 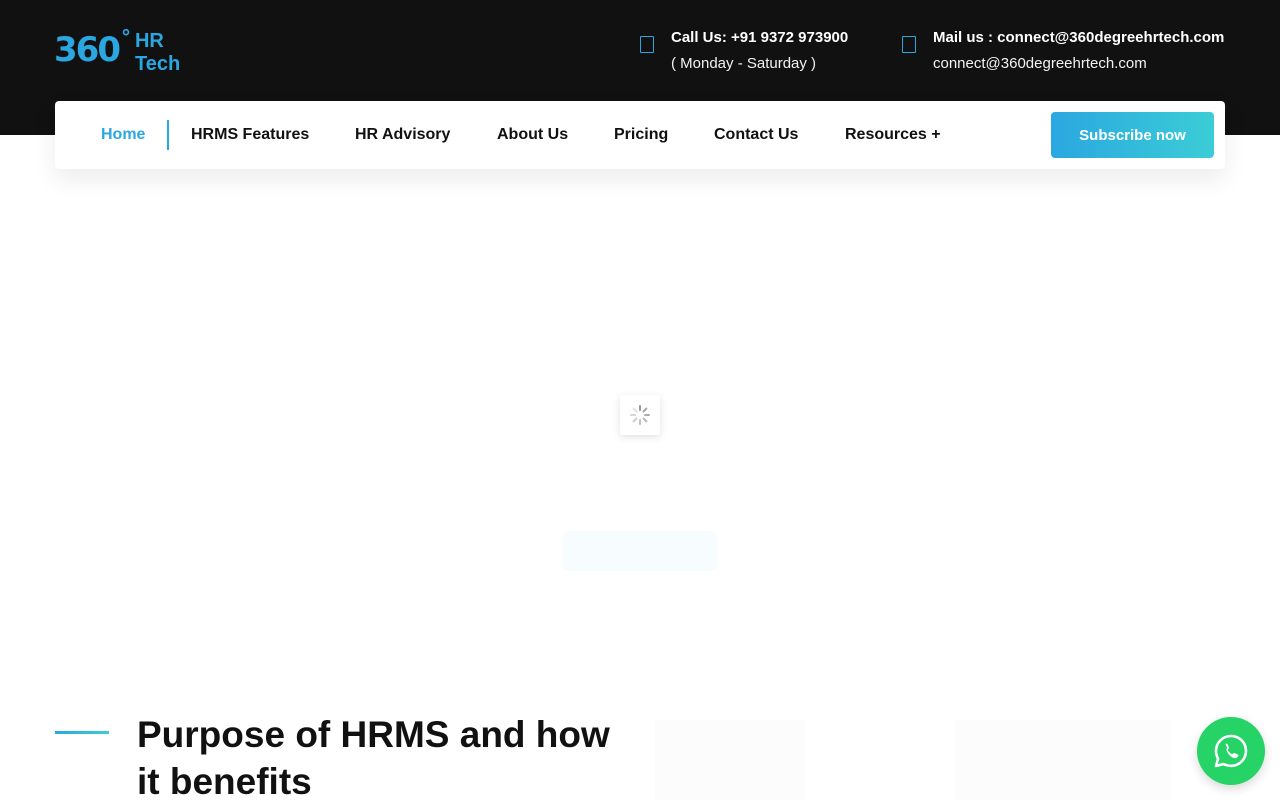 I want to click on nav-pricing: Pricing, so click(x=641, y=135).